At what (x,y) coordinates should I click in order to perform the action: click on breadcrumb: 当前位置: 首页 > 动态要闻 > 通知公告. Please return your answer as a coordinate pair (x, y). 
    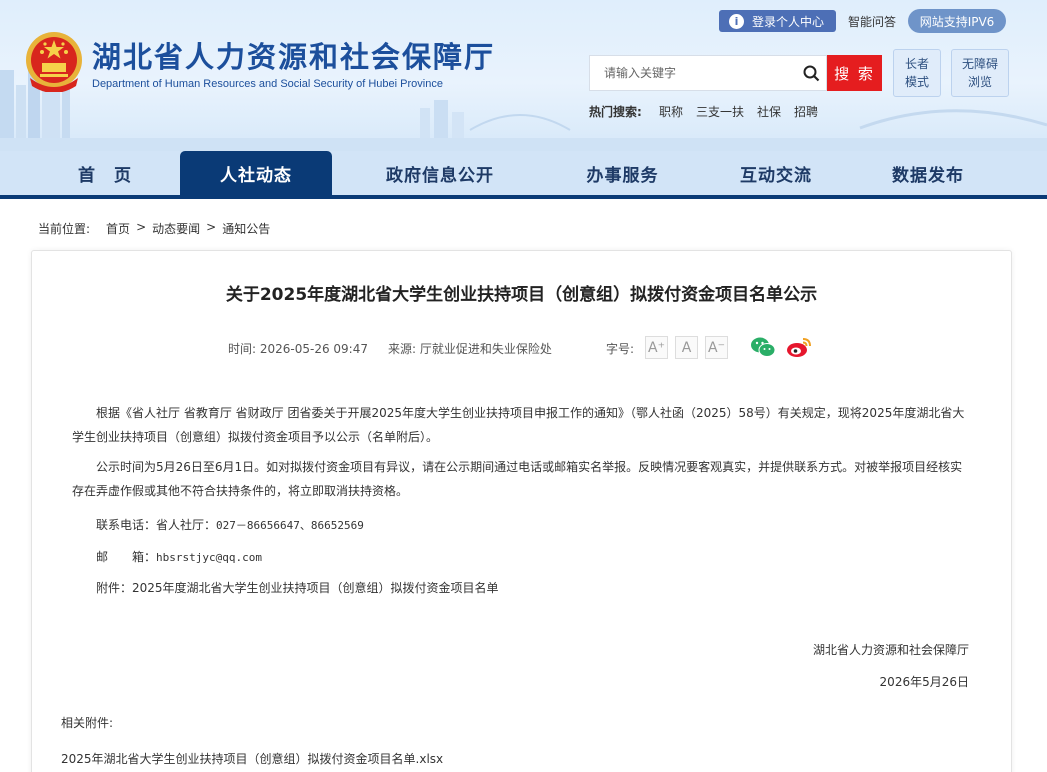
    Looking at the image, I should click on (154, 228).